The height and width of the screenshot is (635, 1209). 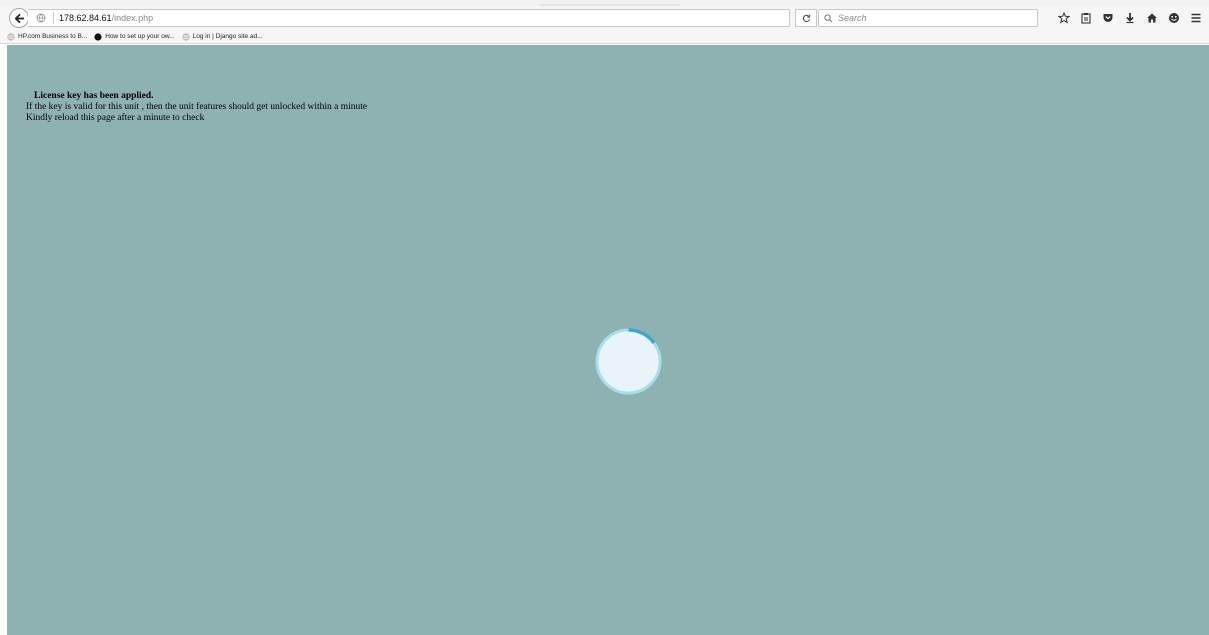 I want to click on download-icon, so click(x=1130, y=18).